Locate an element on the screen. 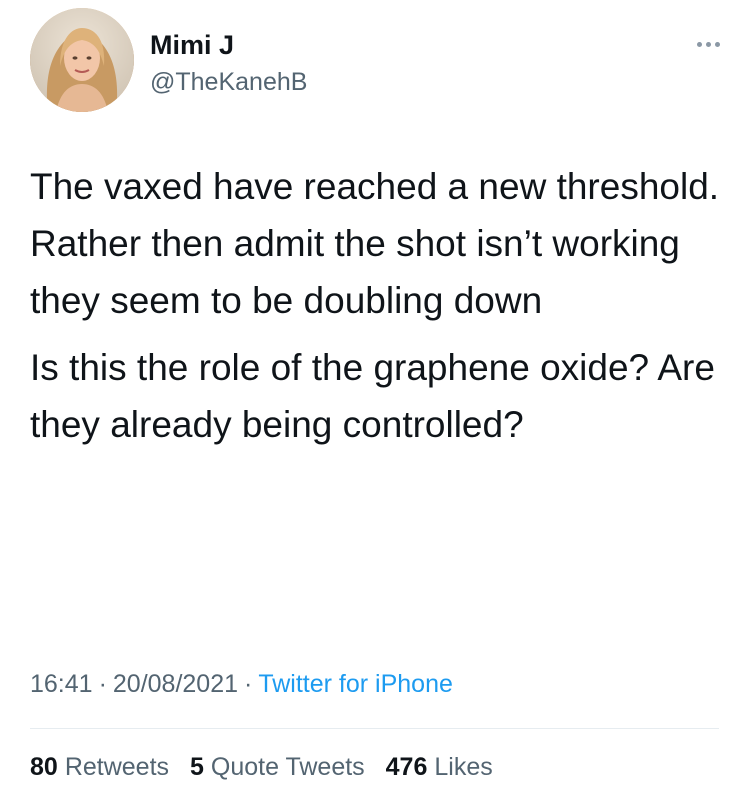 This screenshot has height=802, width=749. avatar is located at coordinates (82, 60).